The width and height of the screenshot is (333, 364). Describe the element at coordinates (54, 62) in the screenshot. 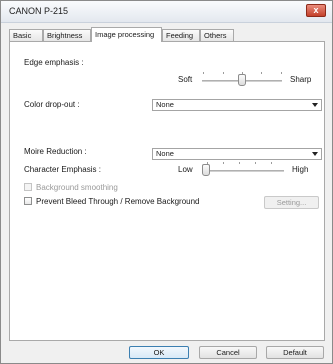

I see `edge-emphasis-label: Edge emphasis :` at that location.